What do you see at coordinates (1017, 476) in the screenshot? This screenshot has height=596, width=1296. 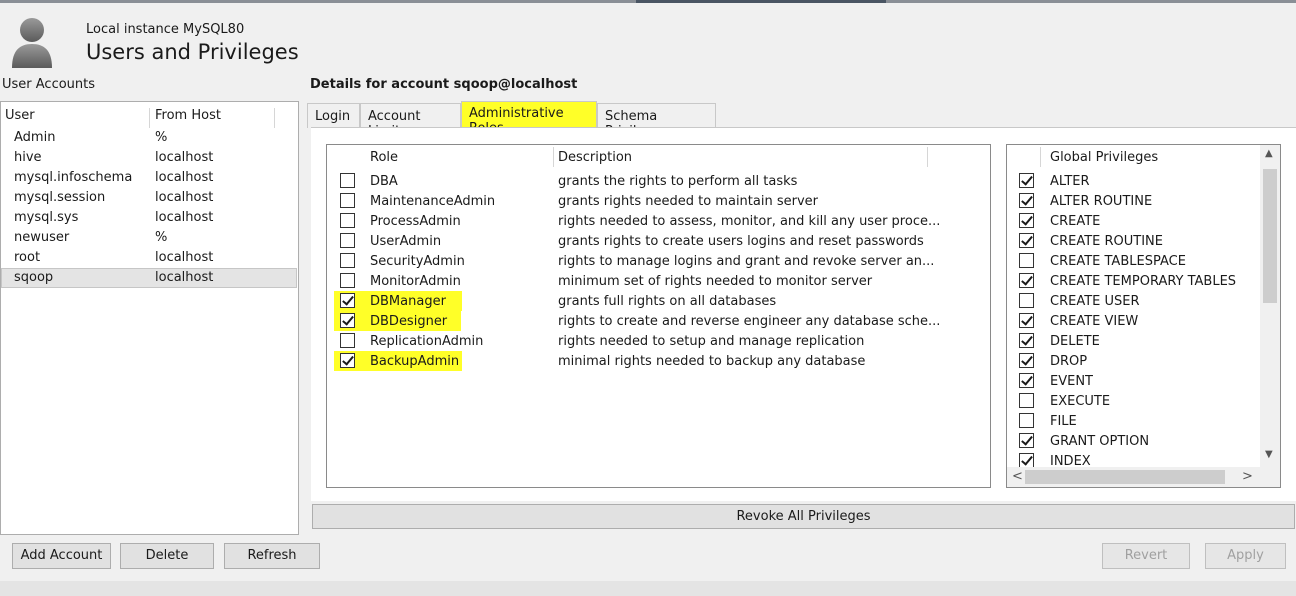 I see `scroll-left-arrow: <` at bounding box center [1017, 476].